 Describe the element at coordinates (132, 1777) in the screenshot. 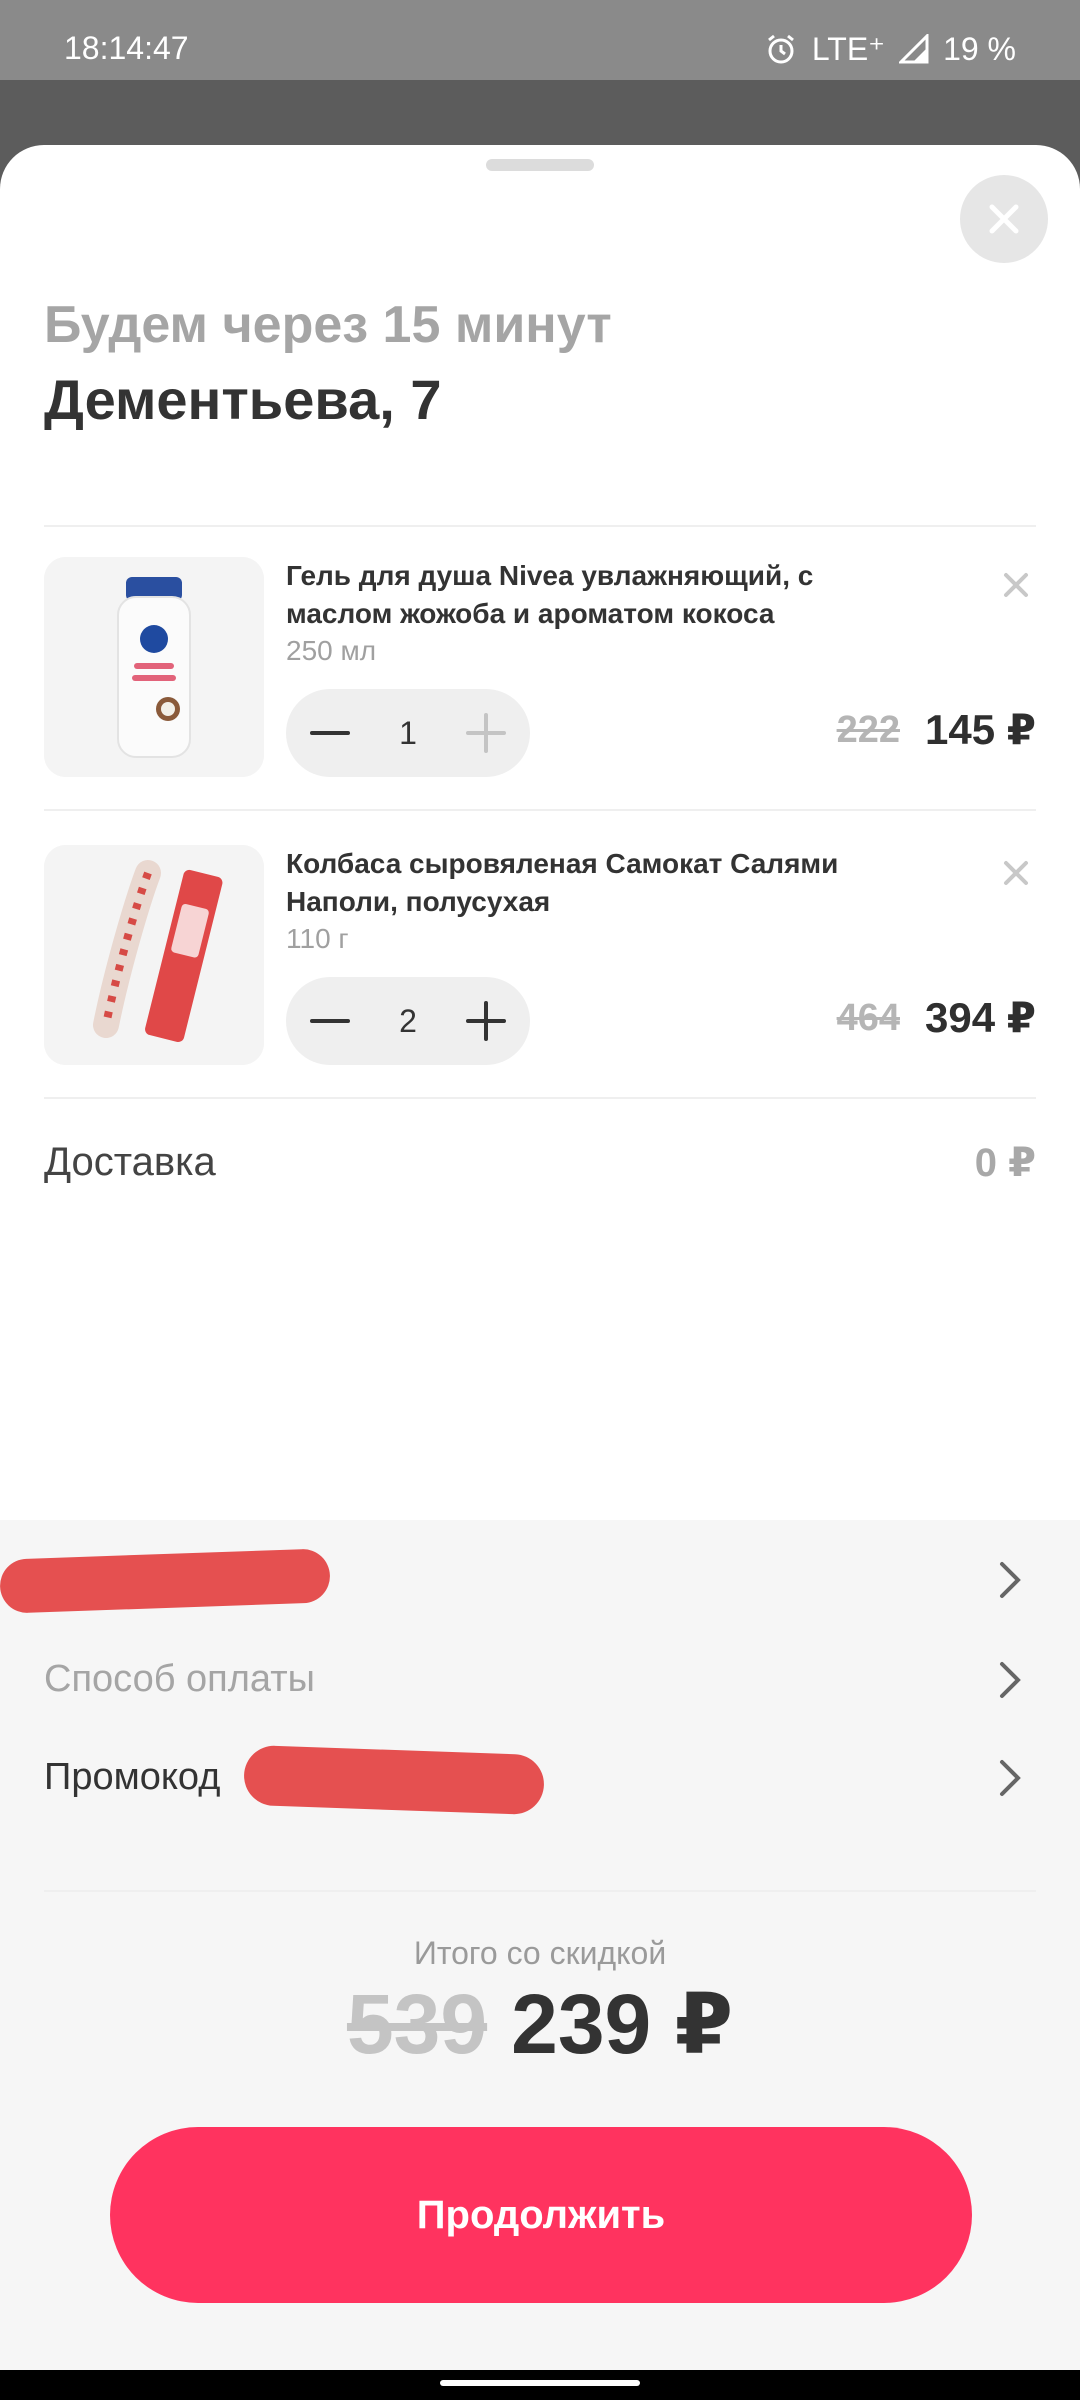

I see `promo-code-label: Промокод` at that location.